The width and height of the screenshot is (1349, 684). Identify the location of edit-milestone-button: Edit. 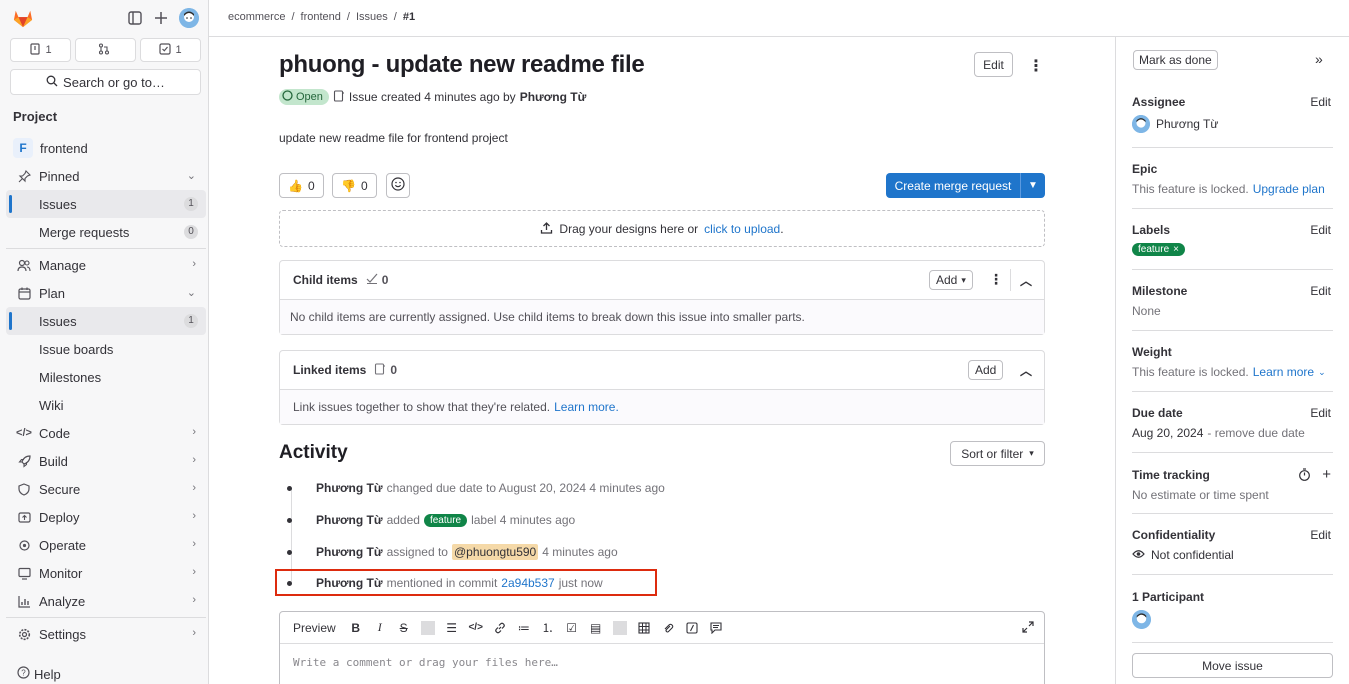
(1320, 291).